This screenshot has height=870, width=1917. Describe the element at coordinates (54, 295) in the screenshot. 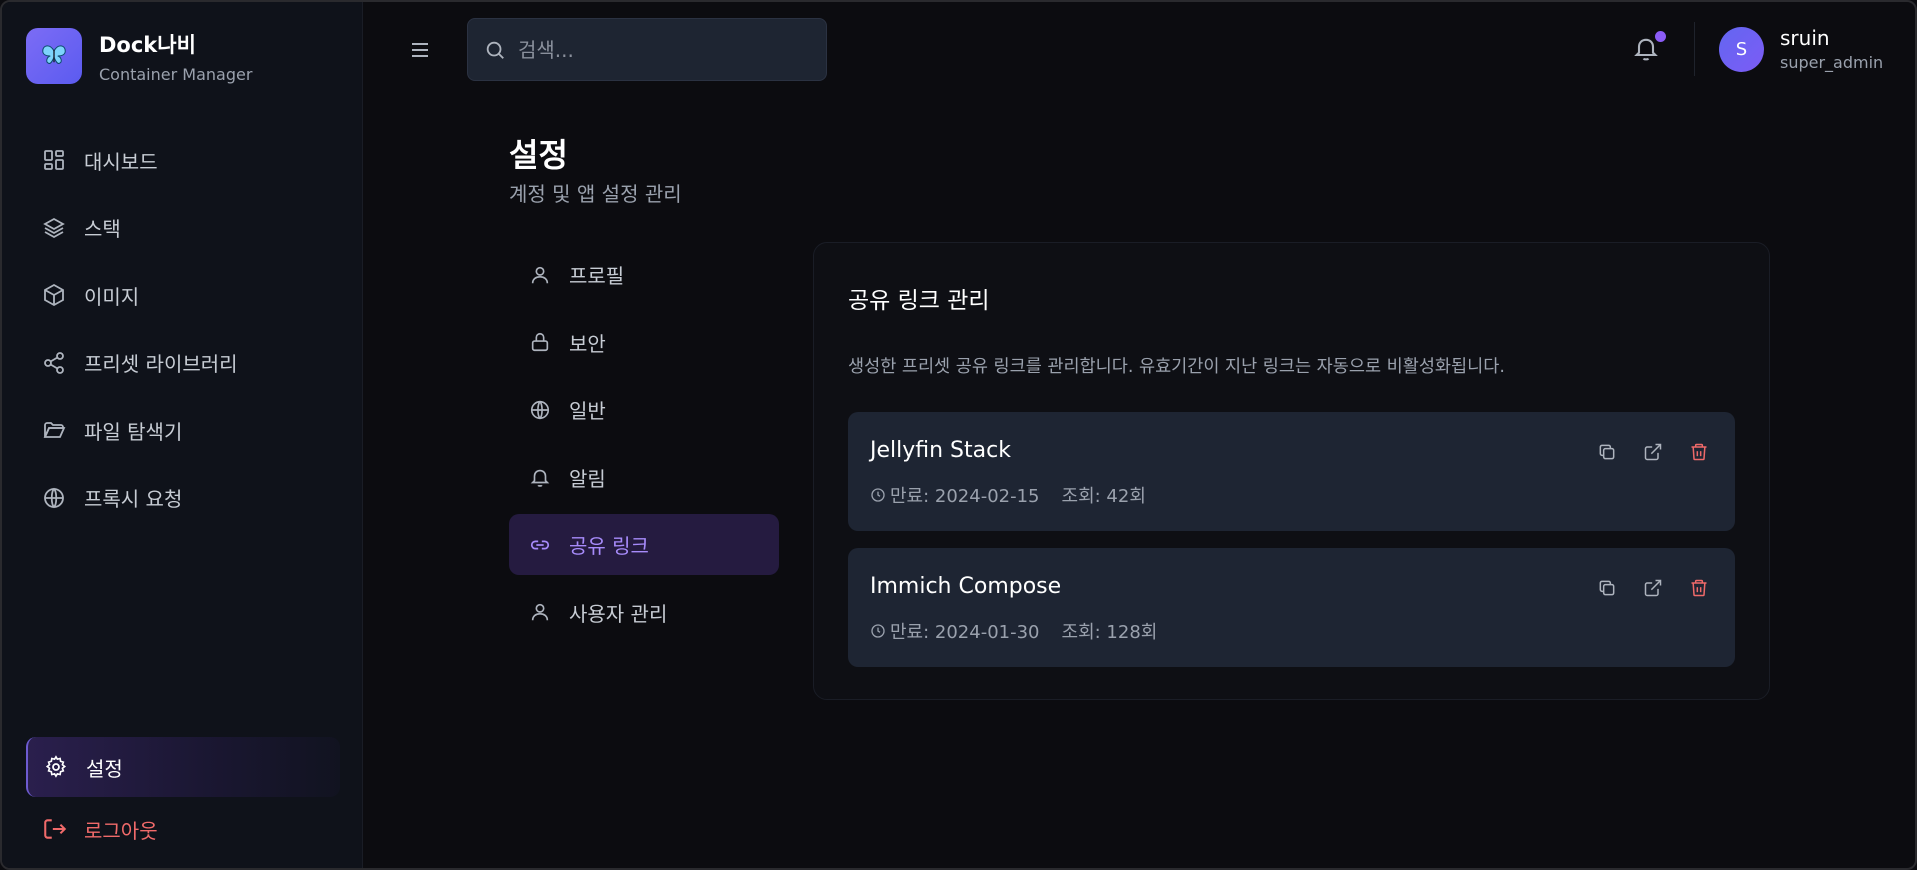

I see `box-icon` at that location.